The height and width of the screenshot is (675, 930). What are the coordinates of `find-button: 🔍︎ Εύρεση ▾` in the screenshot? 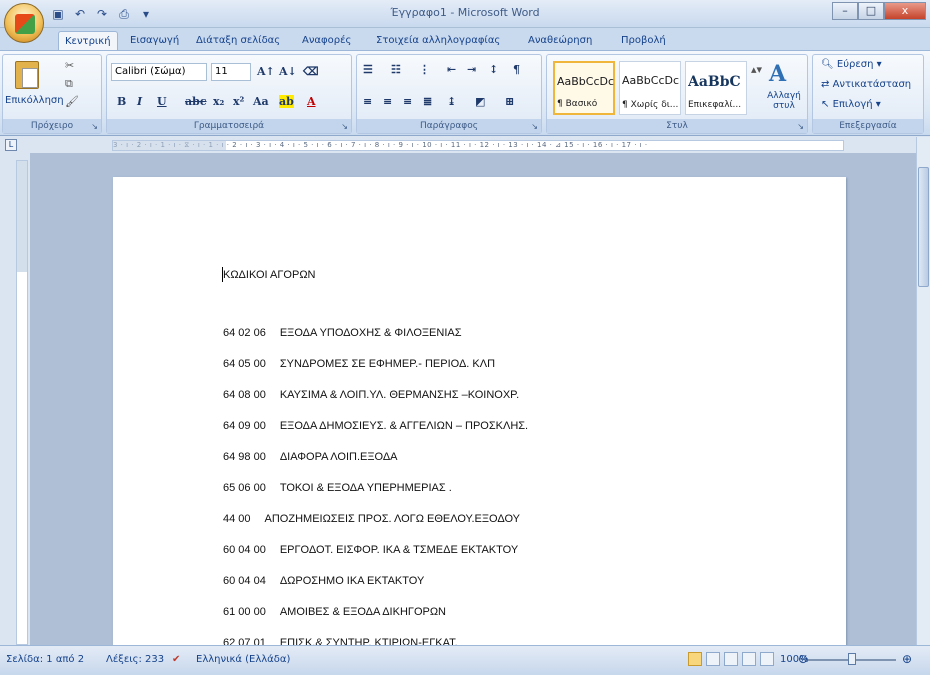 It's located at (851, 64).